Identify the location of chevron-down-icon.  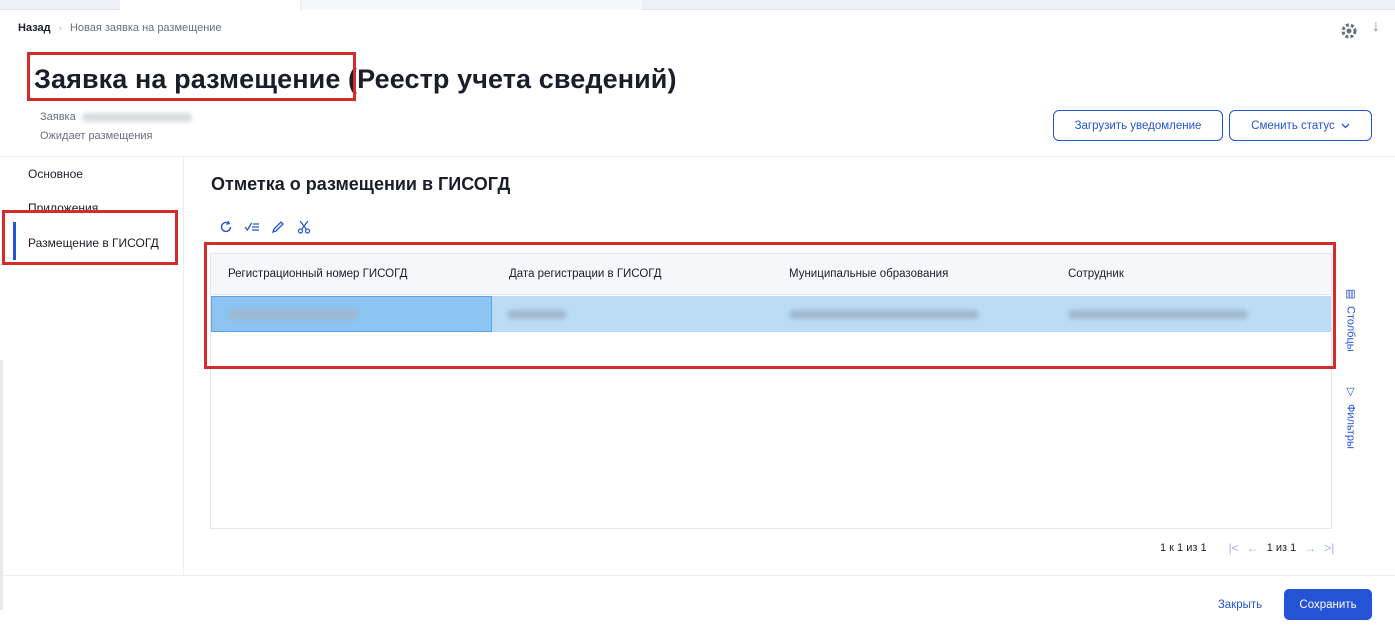
(1345, 126).